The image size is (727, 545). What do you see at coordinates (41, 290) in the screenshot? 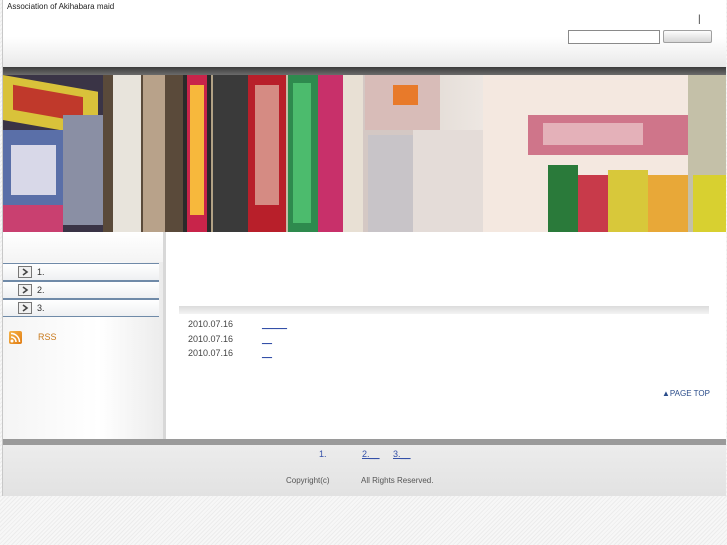
I see `sidebar-item-label: 2.` at bounding box center [41, 290].